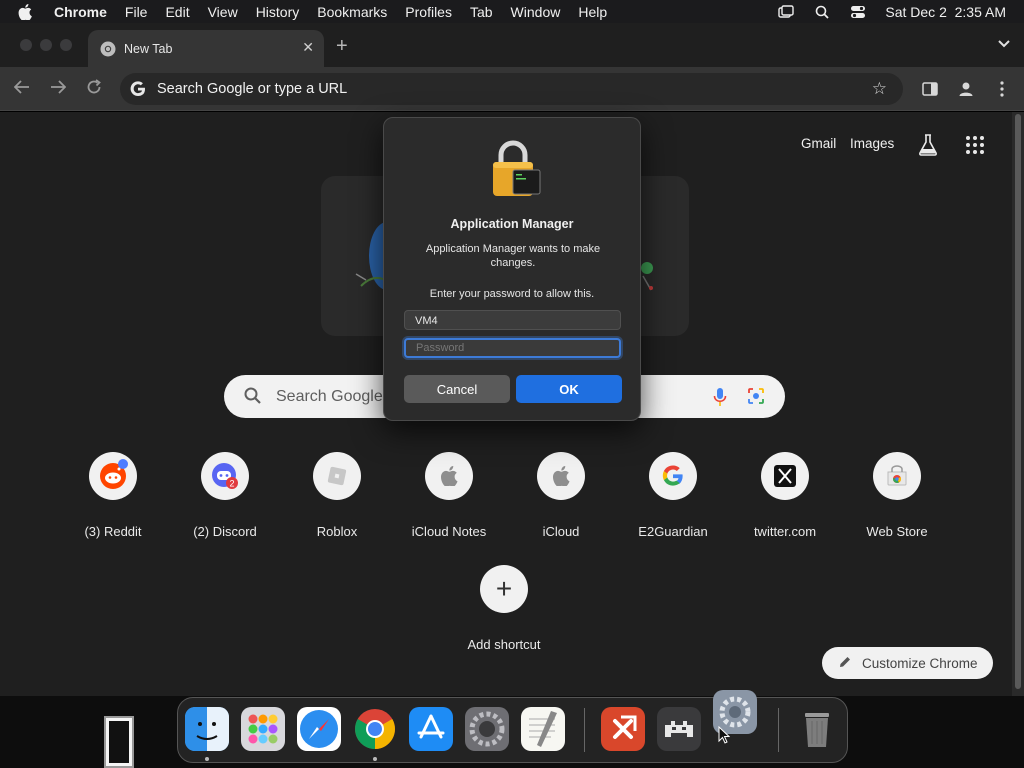  What do you see at coordinates (512, 726) in the screenshot?
I see `dock` at bounding box center [512, 726].